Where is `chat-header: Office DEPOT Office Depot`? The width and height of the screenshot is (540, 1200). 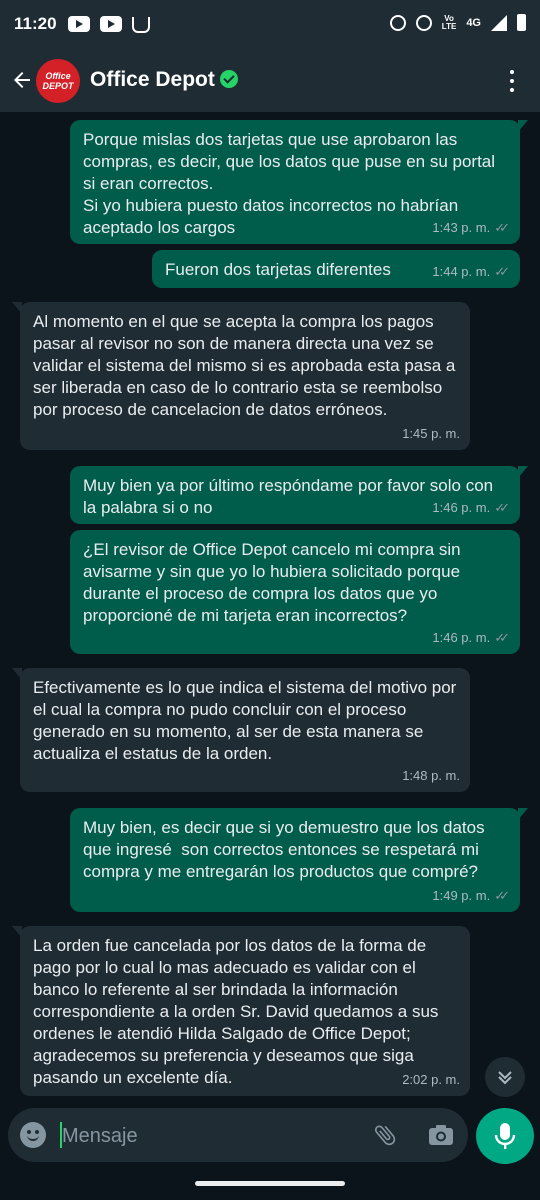 chat-header: Office DEPOT Office Depot is located at coordinates (270, 81).